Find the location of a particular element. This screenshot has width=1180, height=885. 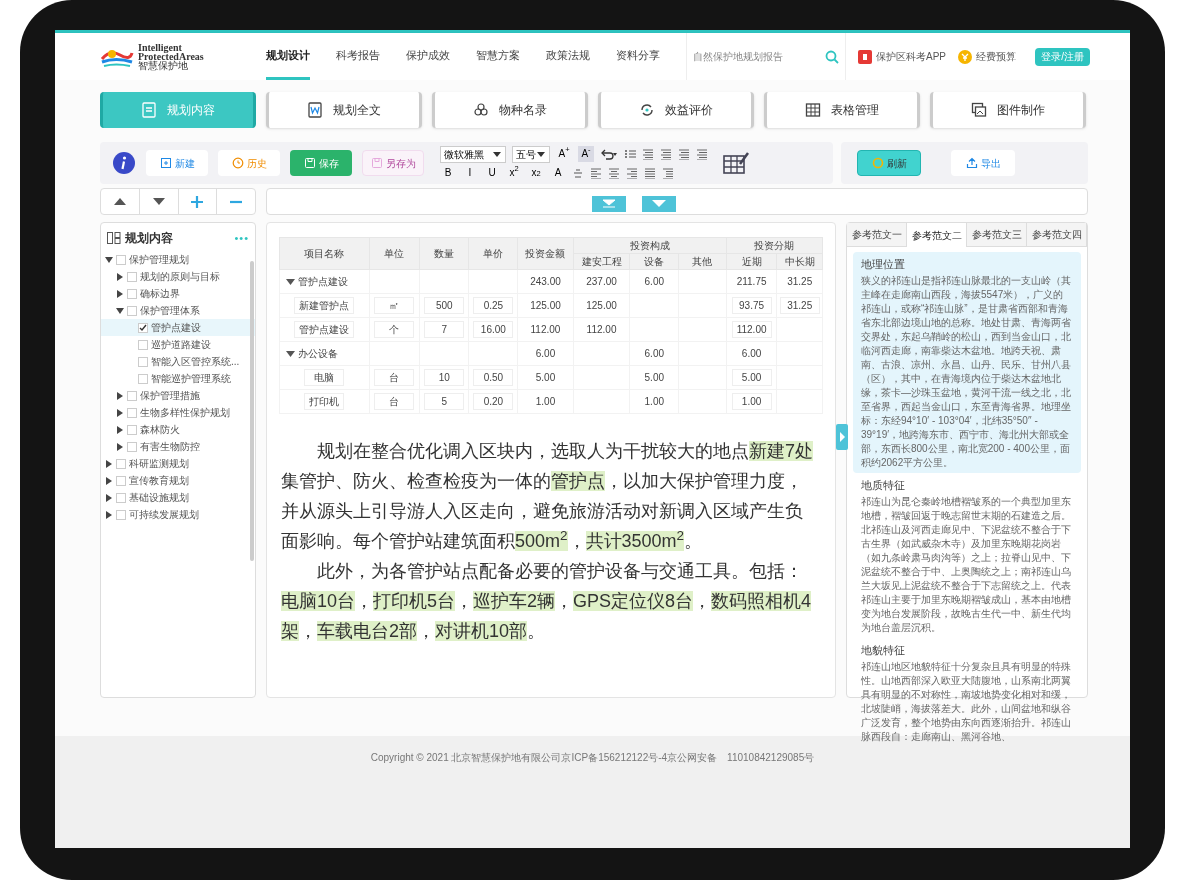

outline-icon is located at coordinates (114, 238).